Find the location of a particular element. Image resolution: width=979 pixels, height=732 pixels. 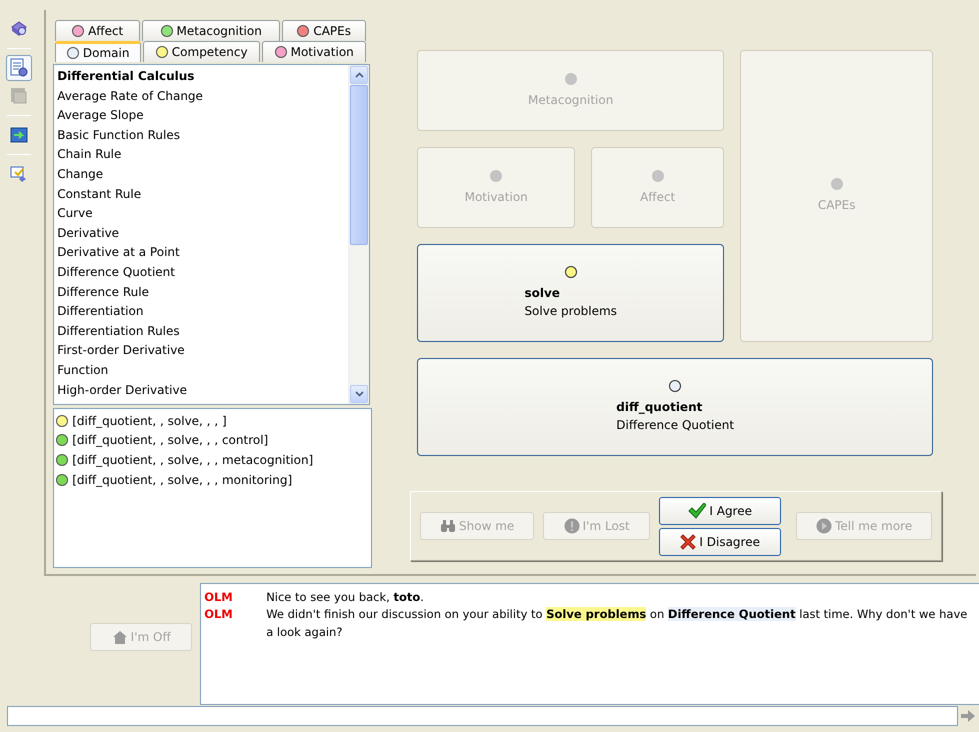

list-item: [diff_quotient, , solve, , , ] is located at coordinates (149, 421).